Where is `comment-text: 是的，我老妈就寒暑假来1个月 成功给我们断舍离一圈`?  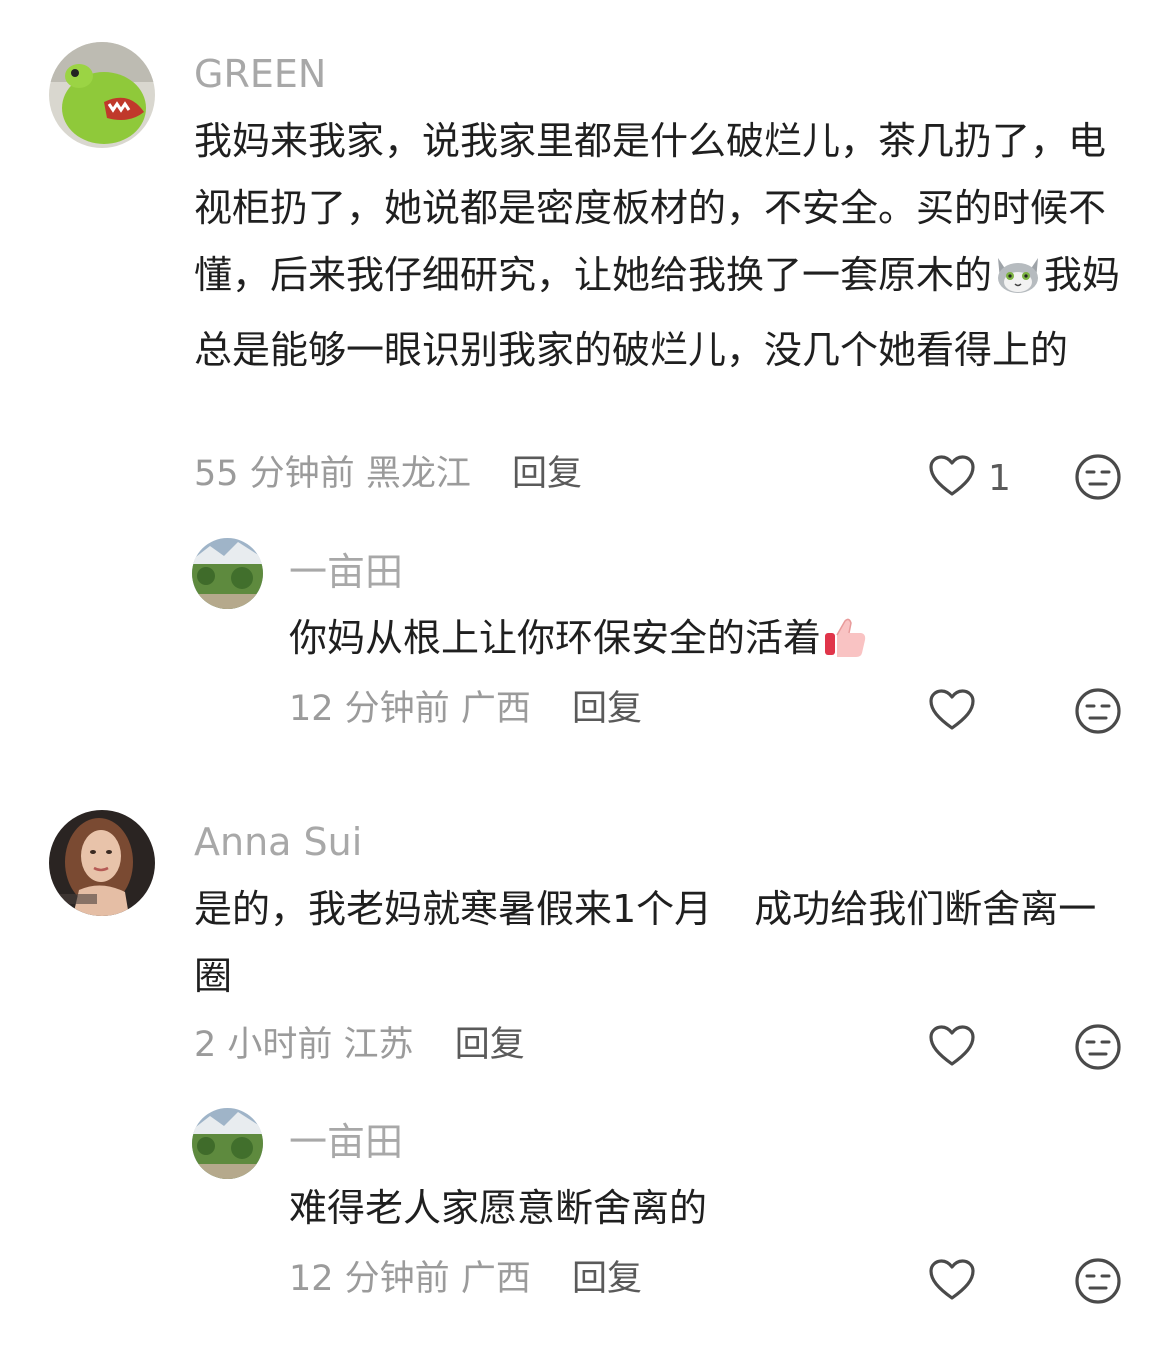 comment-text: 是的，我老妈就寒暑假来1个月 成功给我们断舍离一圈 is located at coordinates (659, 943).